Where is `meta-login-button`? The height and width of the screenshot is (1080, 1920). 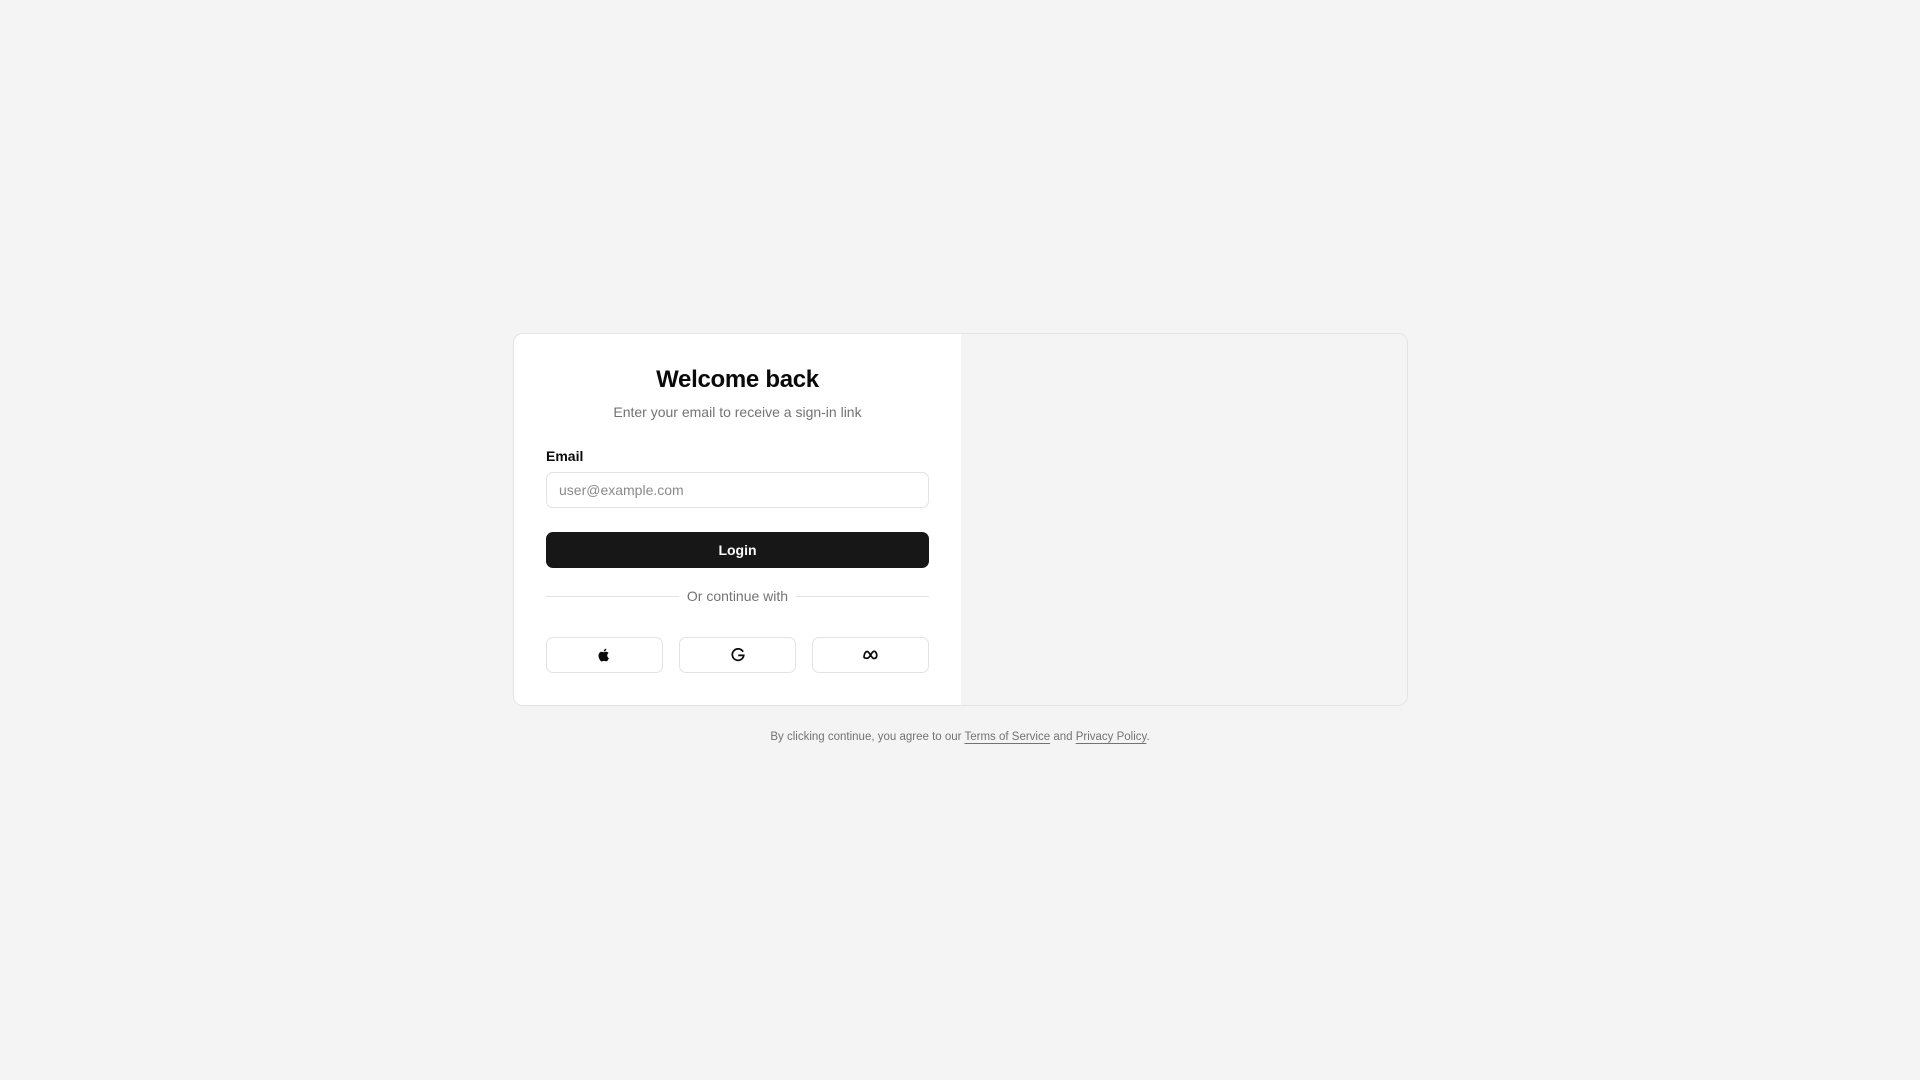
meta-login-button is located at coordinates (870, 655).